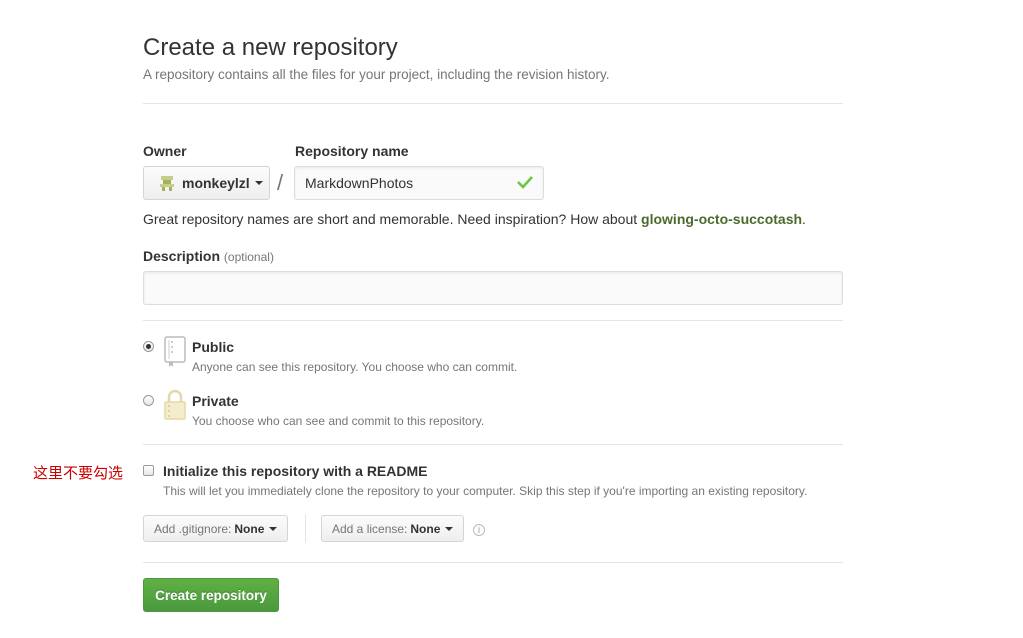  I want to click on private-title: Private, so click(215, 401).